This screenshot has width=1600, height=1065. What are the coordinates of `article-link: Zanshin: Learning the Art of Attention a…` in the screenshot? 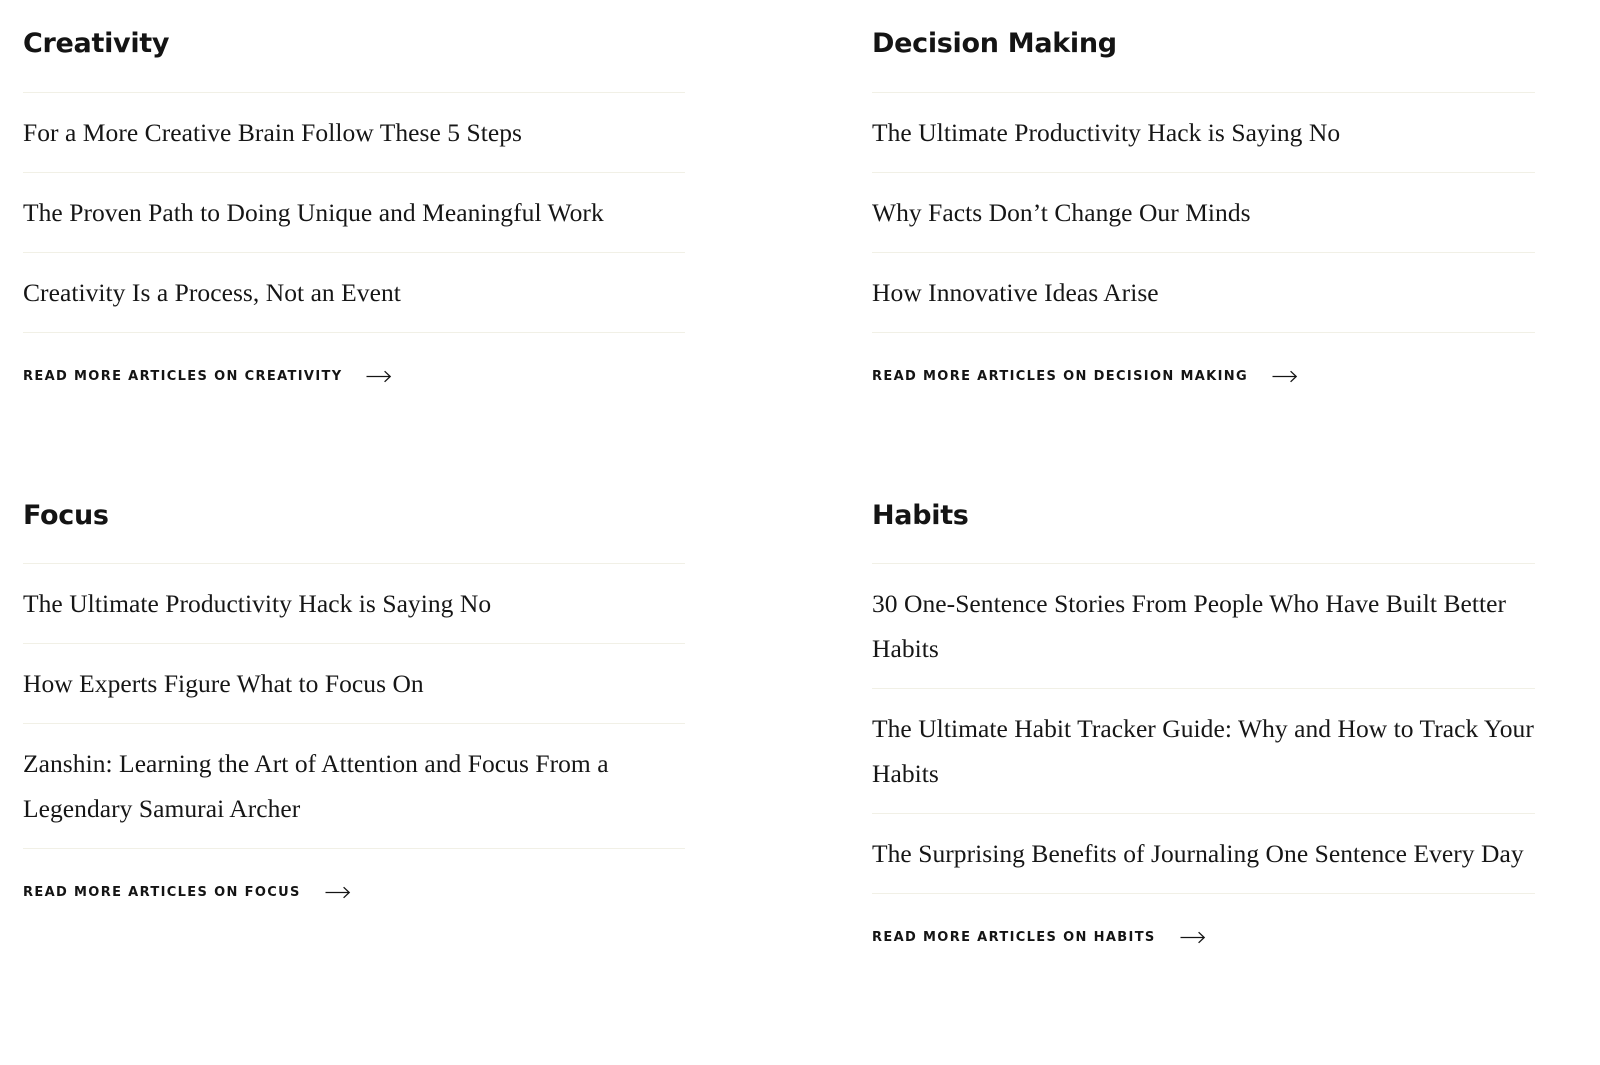 It's located at (354, 786).